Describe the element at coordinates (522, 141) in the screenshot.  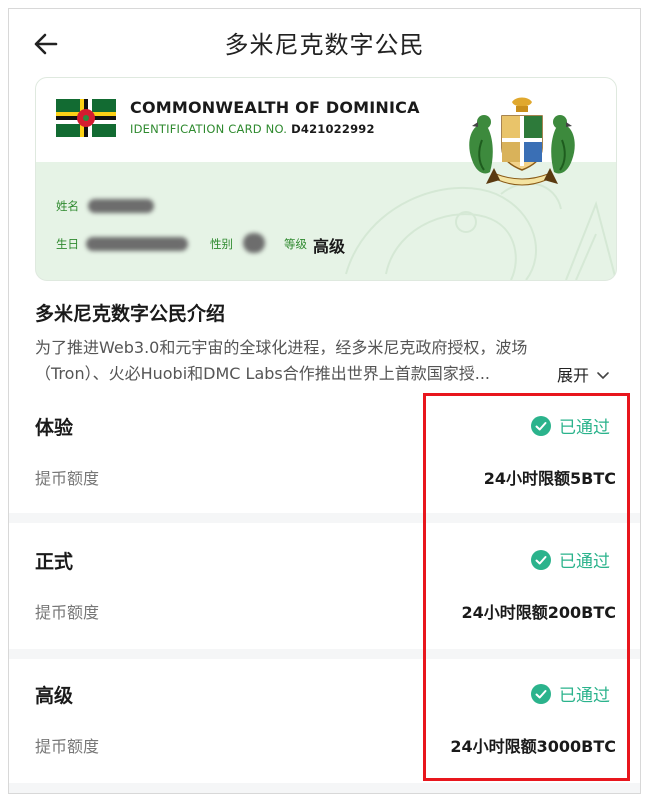
I see `coat-of-arms-icon` at that location.